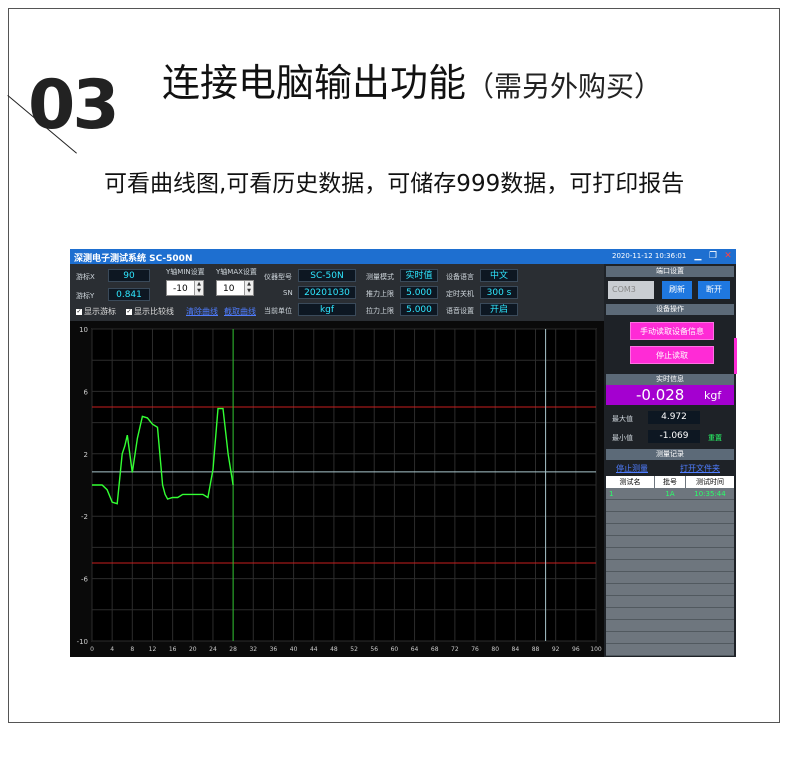 The width and height of the screenshot is (790, 762). I want to click on lang-label: 设备语言, so click(460, 277).